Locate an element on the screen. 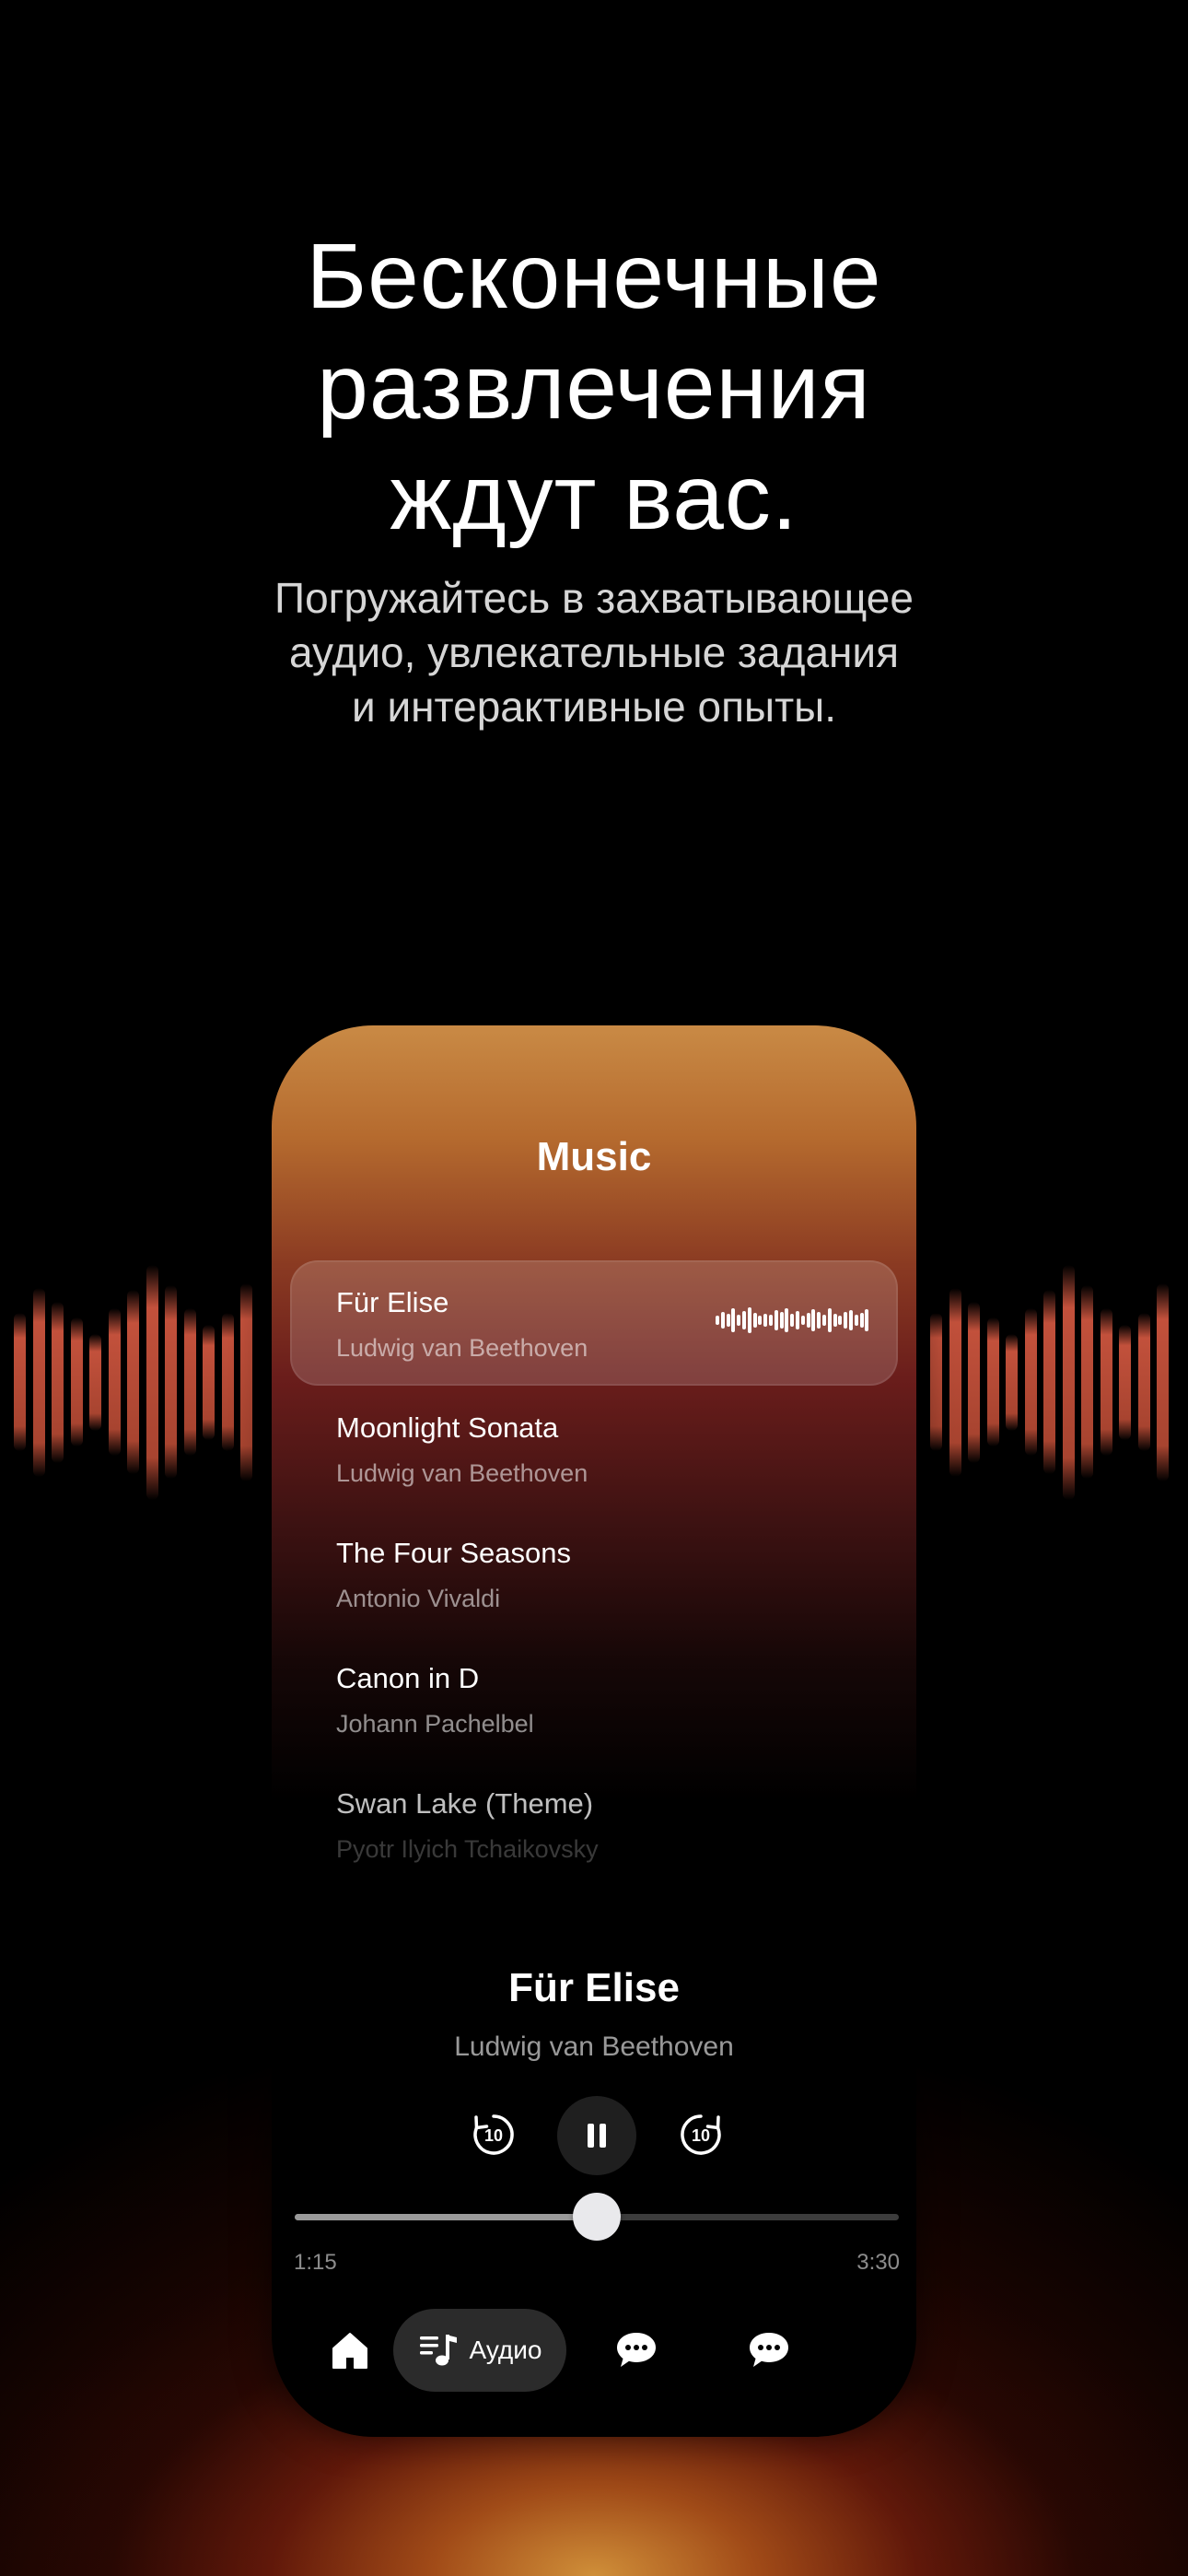 The image size is (1188, 2576). progress-thumb is located at coordinates (597, 2217).